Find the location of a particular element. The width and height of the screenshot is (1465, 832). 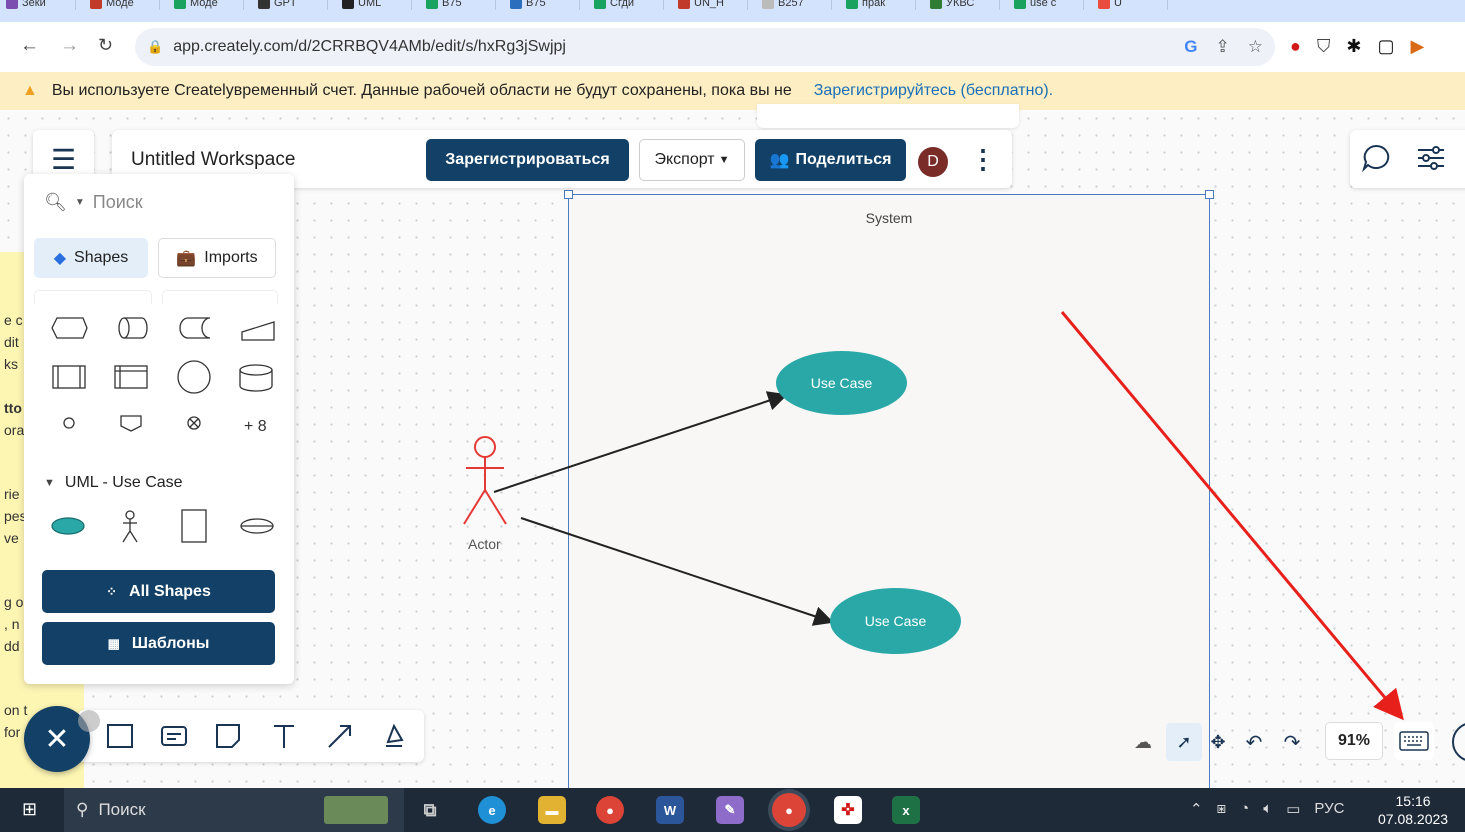

use-case-1: Use Case is located at coordinates (841, 383).